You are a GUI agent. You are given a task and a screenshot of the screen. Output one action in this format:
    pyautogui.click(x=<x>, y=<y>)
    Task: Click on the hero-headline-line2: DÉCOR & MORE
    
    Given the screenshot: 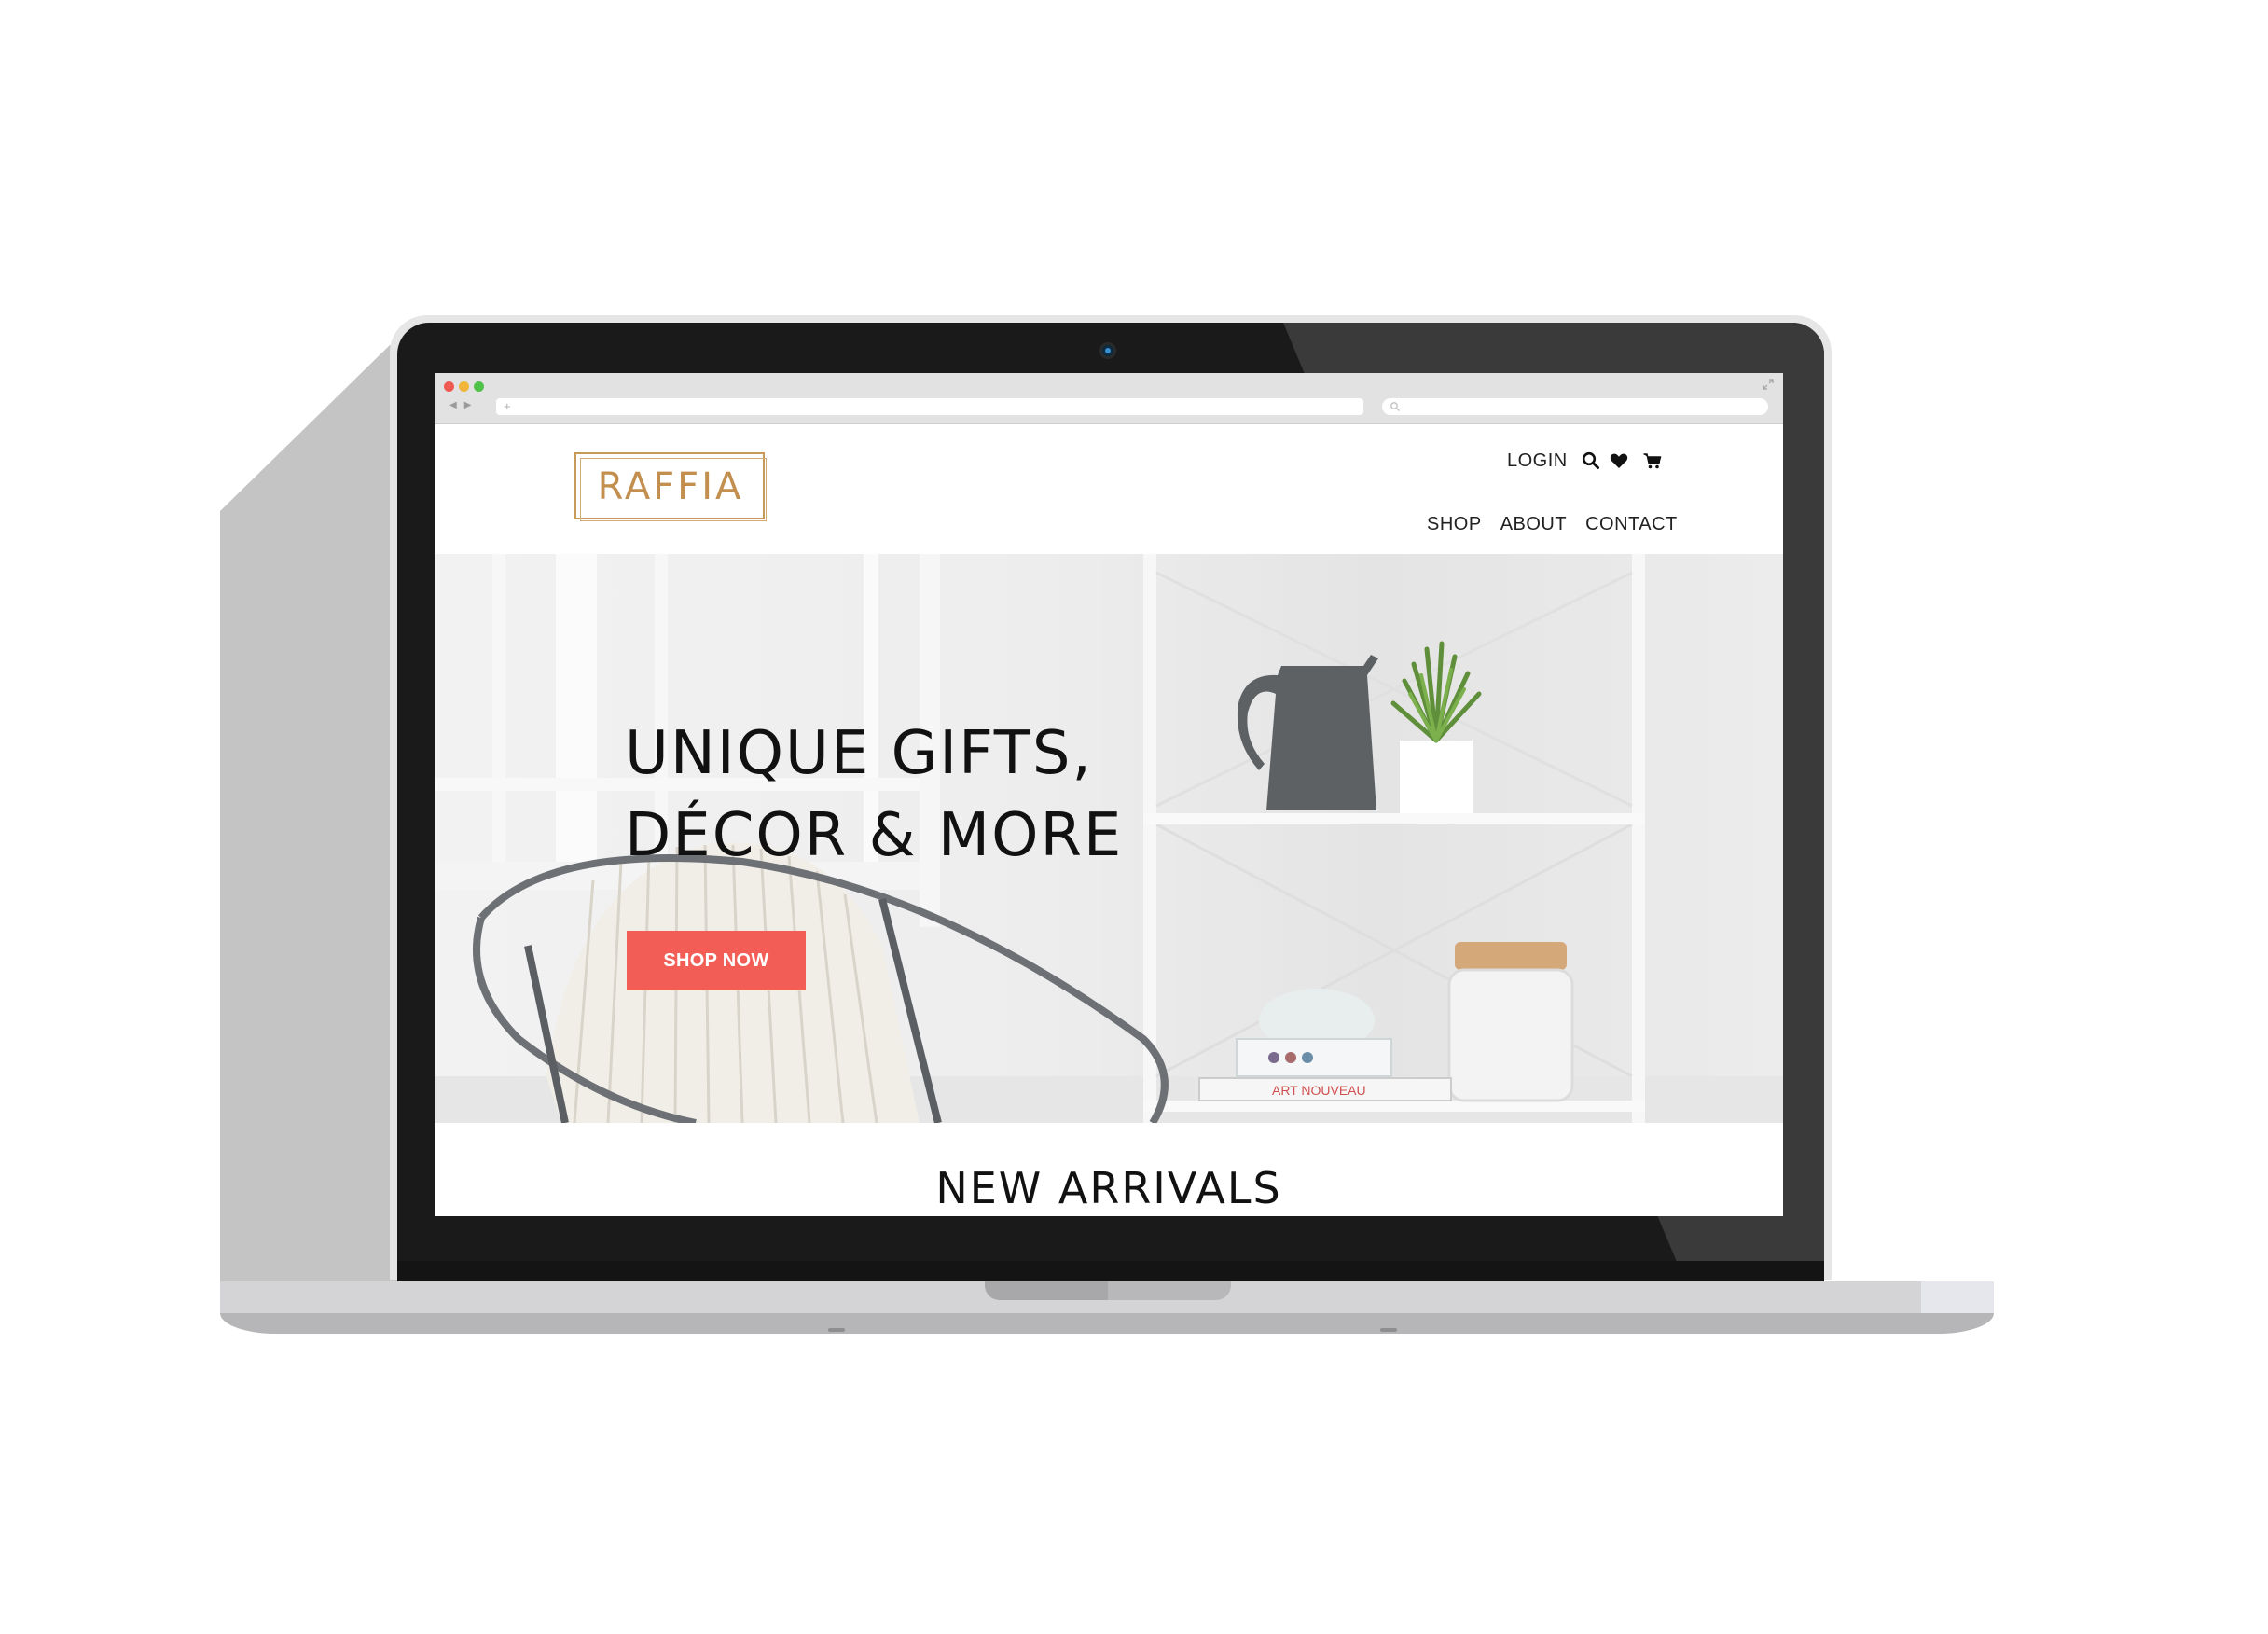 What is the action you would take?
    pyautogui.click(x=874, y=835)
    